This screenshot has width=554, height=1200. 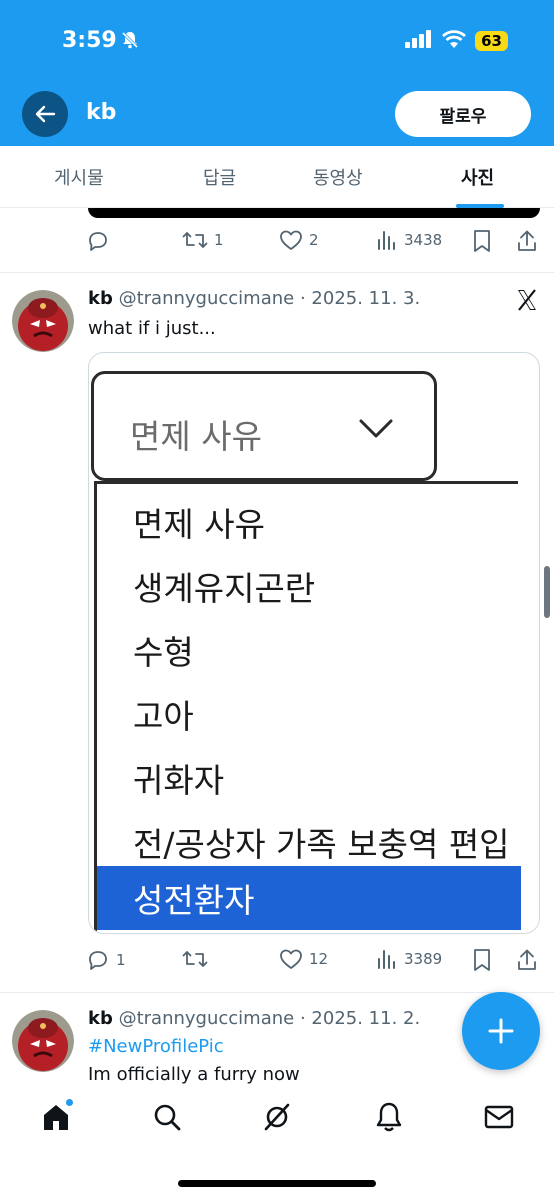 I want to click on tab-posts: 게시물, so click(x=79, y=177).